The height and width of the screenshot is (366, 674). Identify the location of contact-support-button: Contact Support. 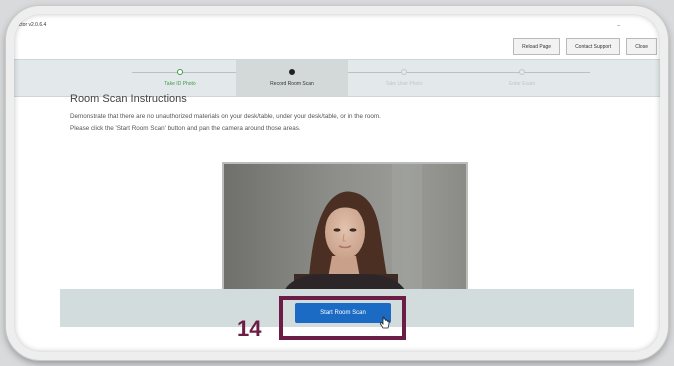
(593, 46).